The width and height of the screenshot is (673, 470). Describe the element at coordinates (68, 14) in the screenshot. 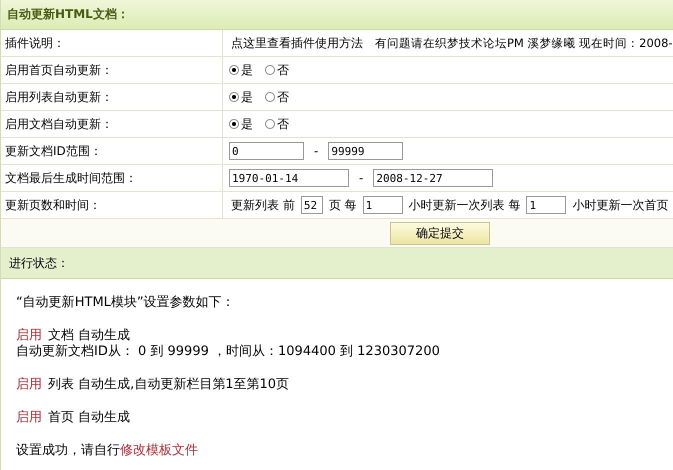

I see `panel-title: 自动更新HTML文档：` at that location.